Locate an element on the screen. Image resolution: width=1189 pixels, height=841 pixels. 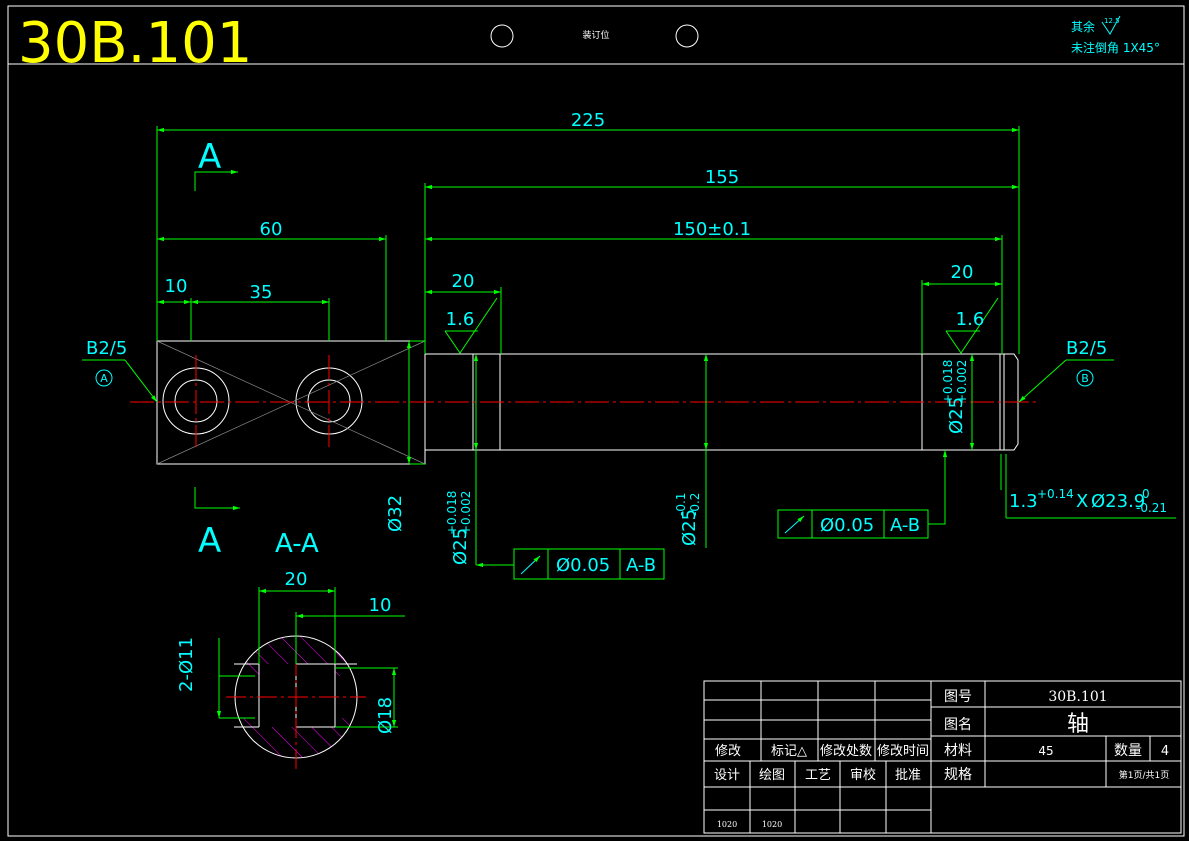
tb-qty: 4 is located at coordinates (1165, 751).